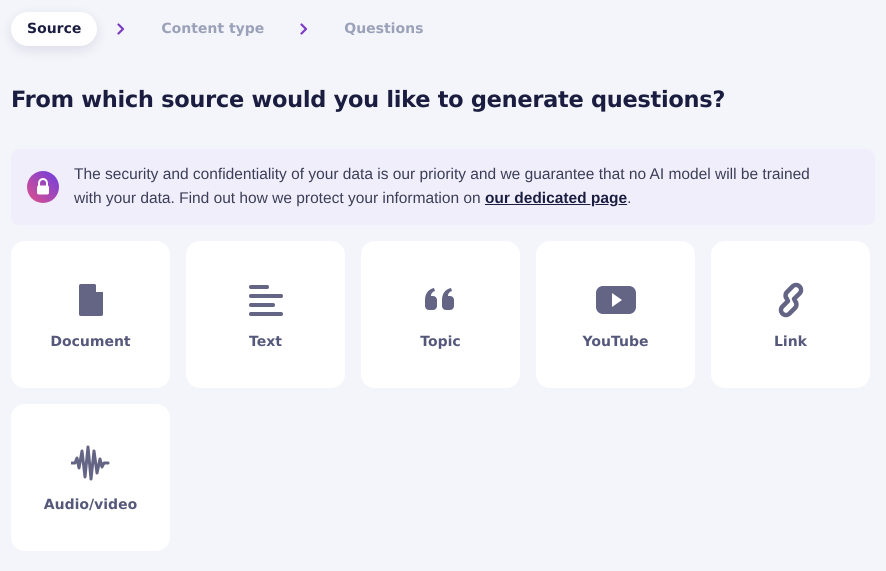  What do you see at coordinates (615, 342) in the screenshot?
I see `source-label: YouTube` at bounding box center [615, 342].